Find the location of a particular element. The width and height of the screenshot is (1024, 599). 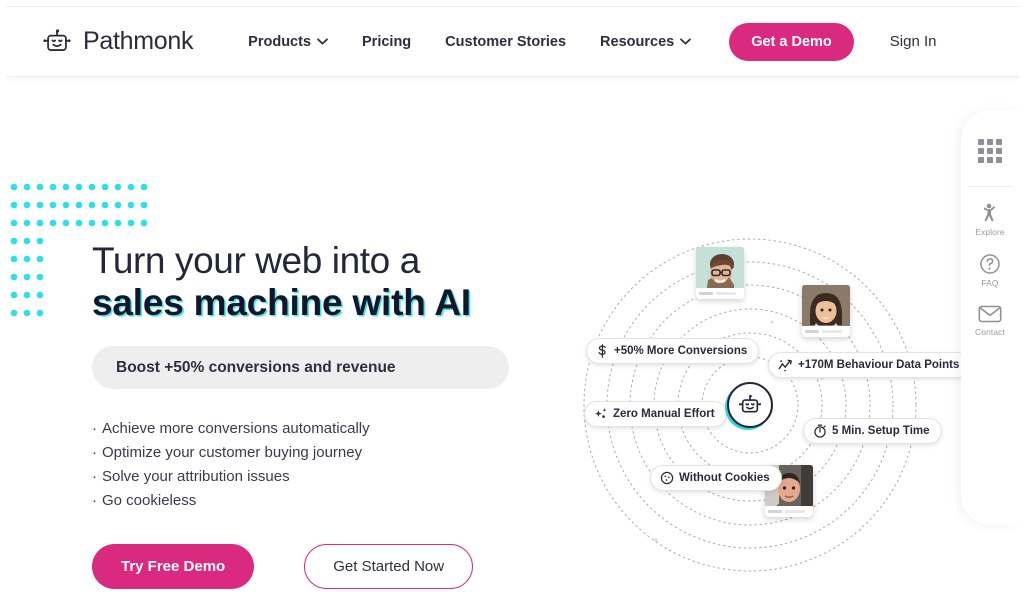

chip-setup-time: 5 Min. Setup Time is located at coordinates (872, 431).